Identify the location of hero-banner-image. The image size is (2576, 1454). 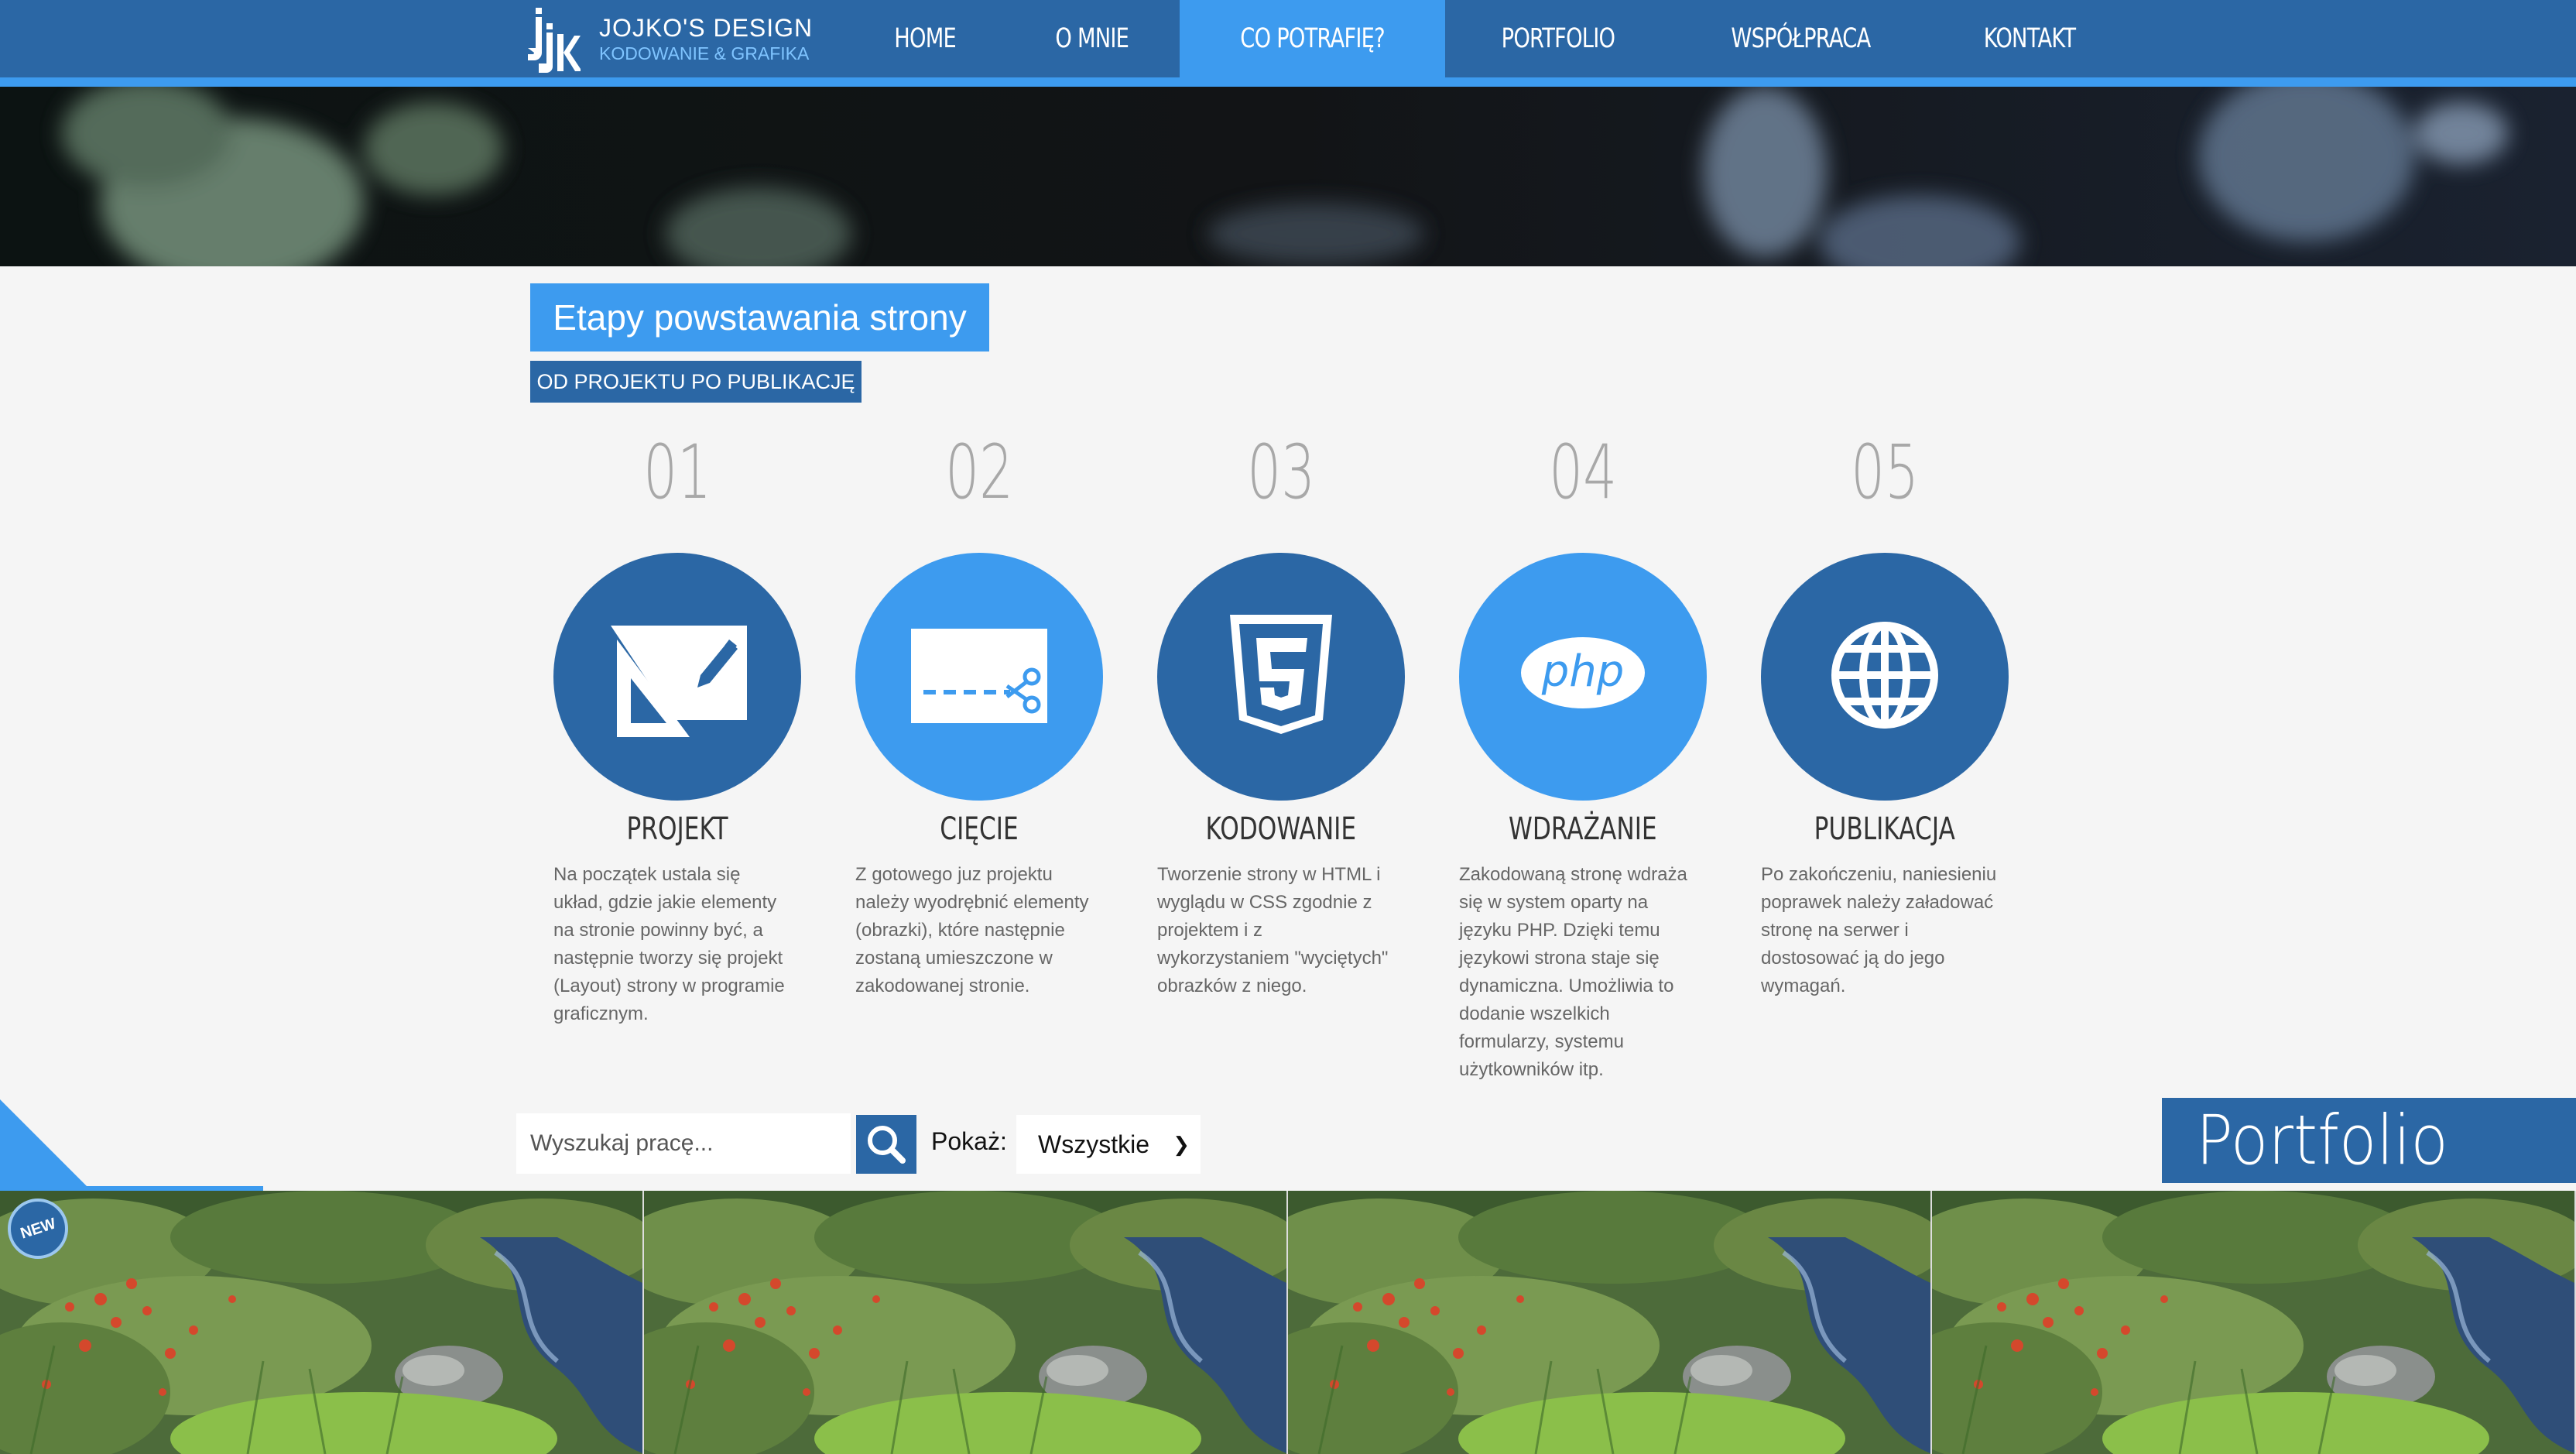
(1288, 176).